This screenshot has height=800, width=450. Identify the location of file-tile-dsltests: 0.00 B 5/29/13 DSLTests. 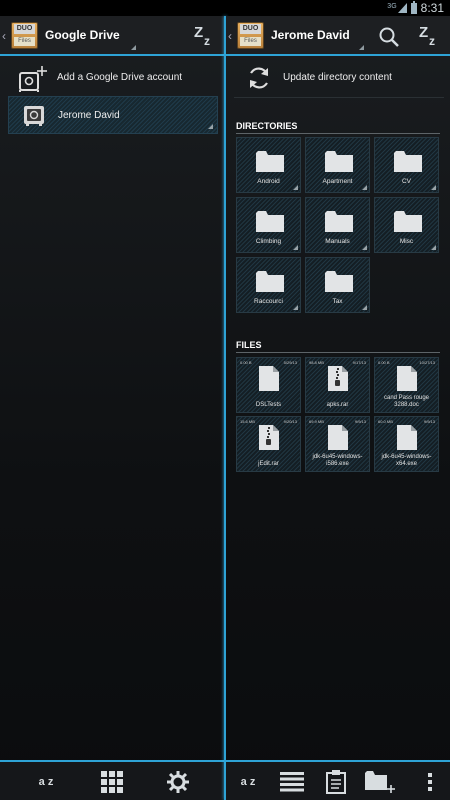
(268, 385).